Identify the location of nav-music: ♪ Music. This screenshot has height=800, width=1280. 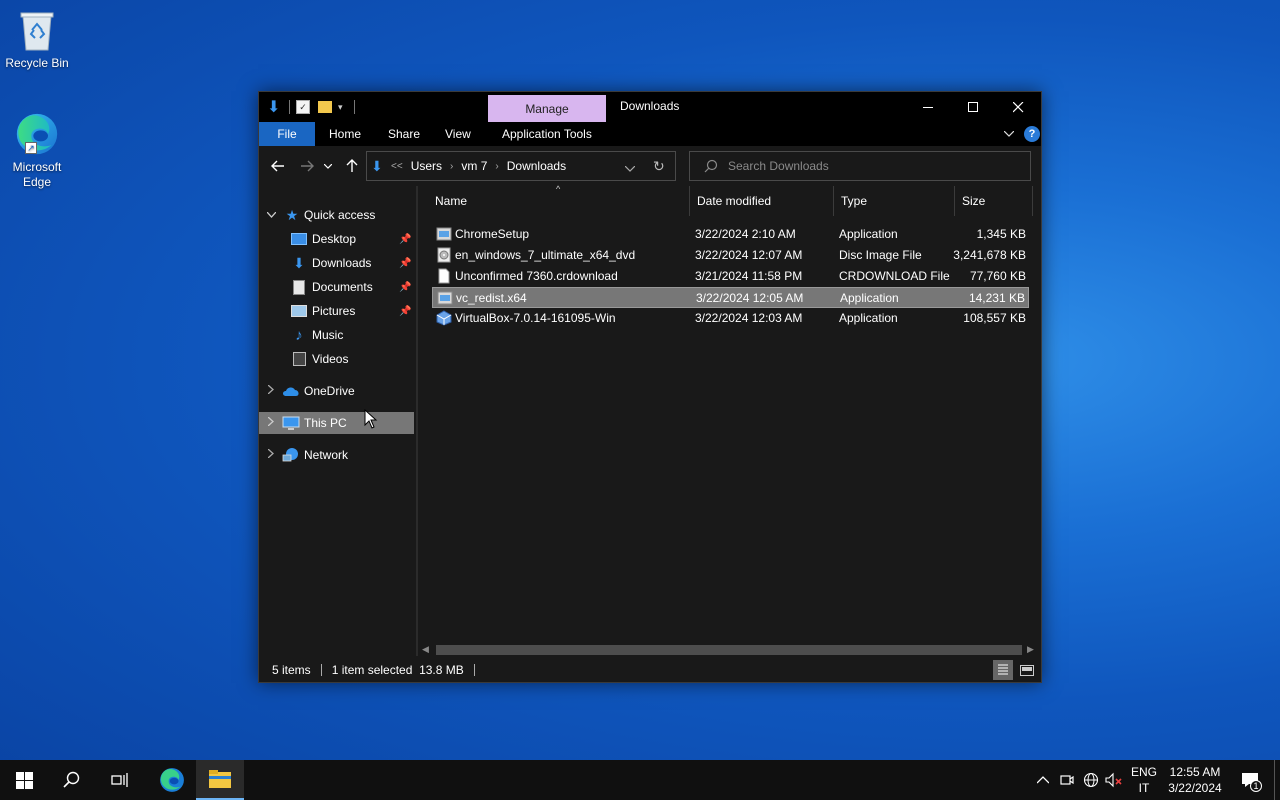
(336, 335).